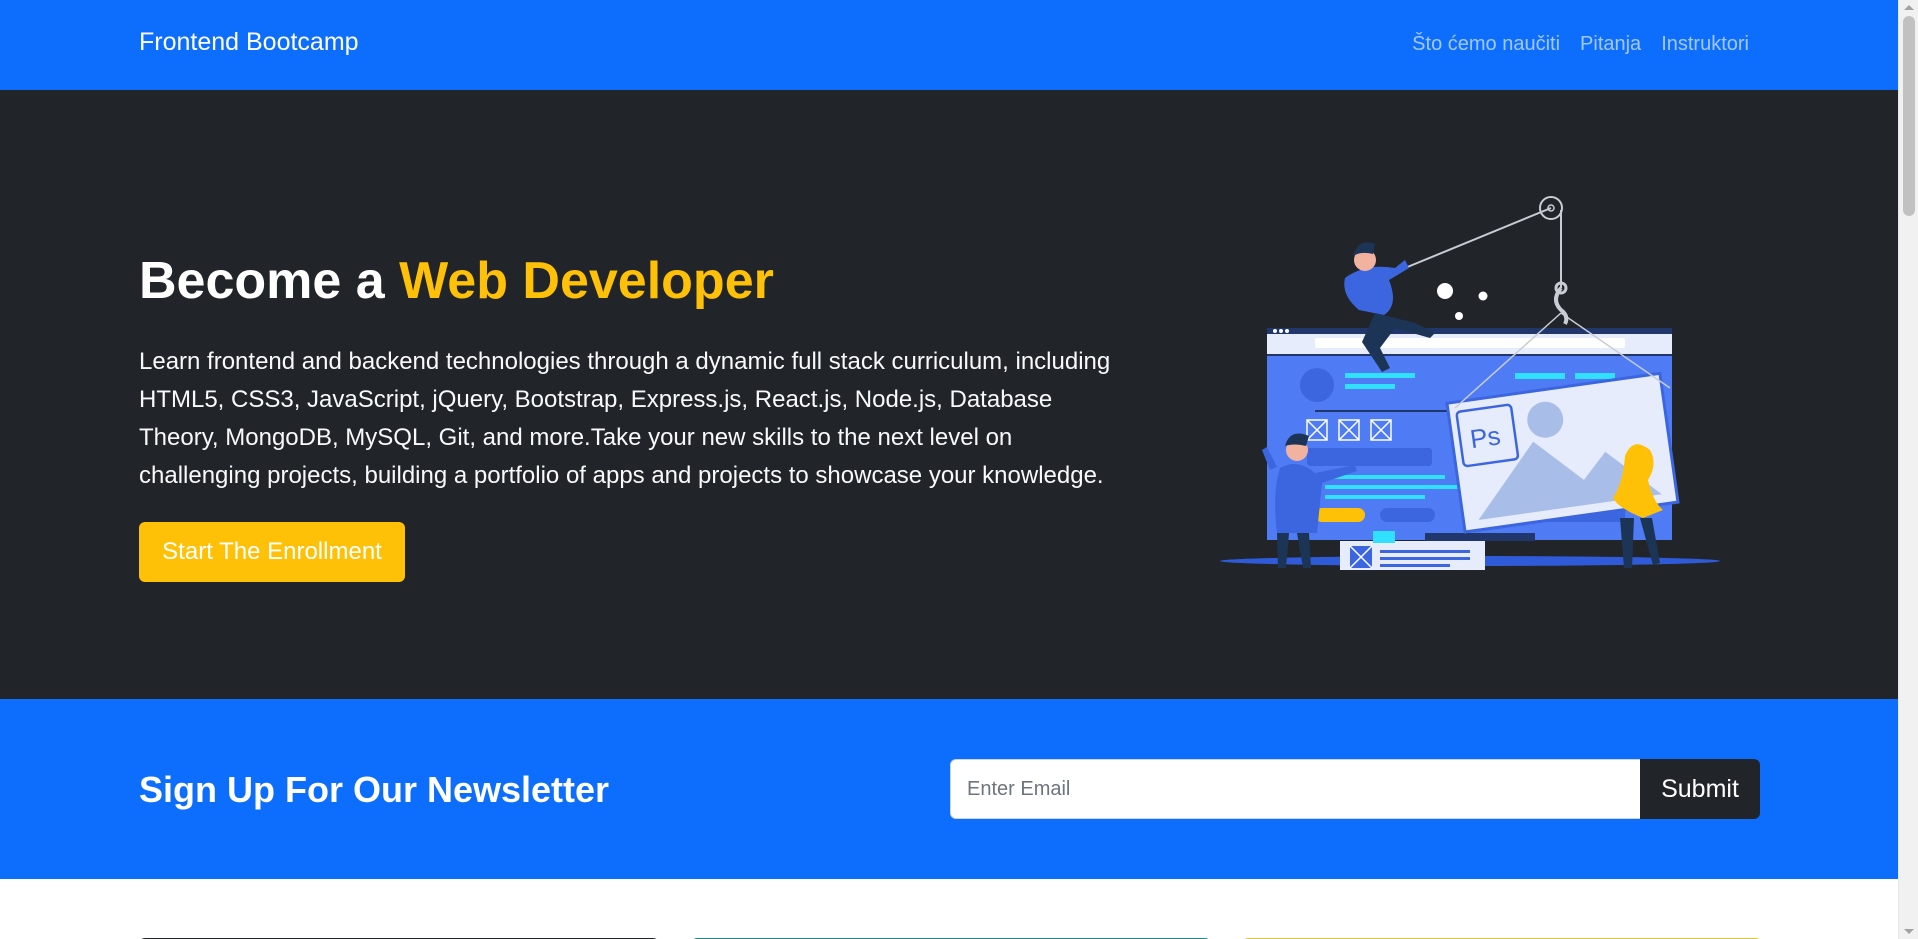 This screenshot has width=1918, height=939. Describe the element at coordinates (1705, 44) in the screenshot. I see `nav-link-instruktori: Instruktori` at that location.